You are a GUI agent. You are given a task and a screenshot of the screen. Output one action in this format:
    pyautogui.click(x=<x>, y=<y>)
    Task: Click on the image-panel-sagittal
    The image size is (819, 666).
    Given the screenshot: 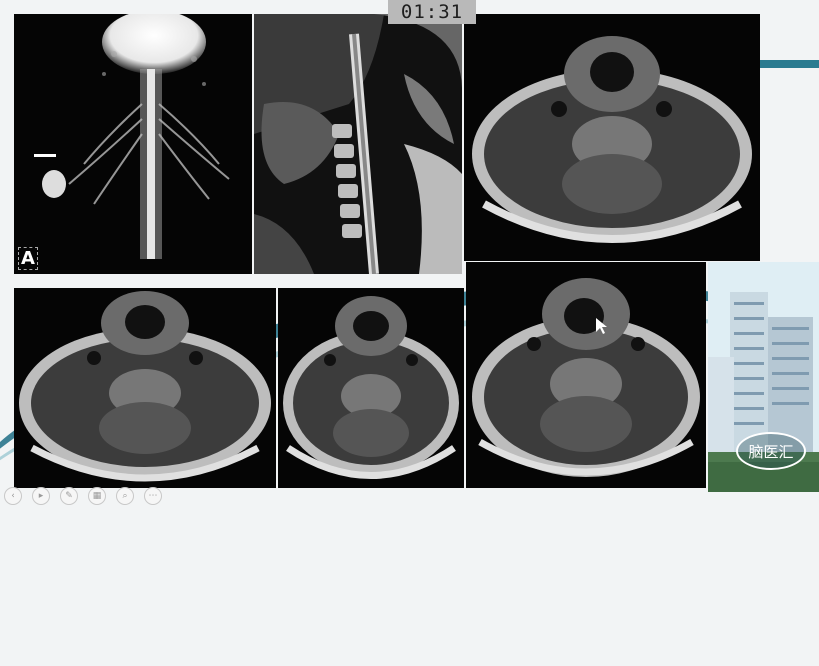 What is the action you would take?
    pyautogui.click(x=358, y=144)
    